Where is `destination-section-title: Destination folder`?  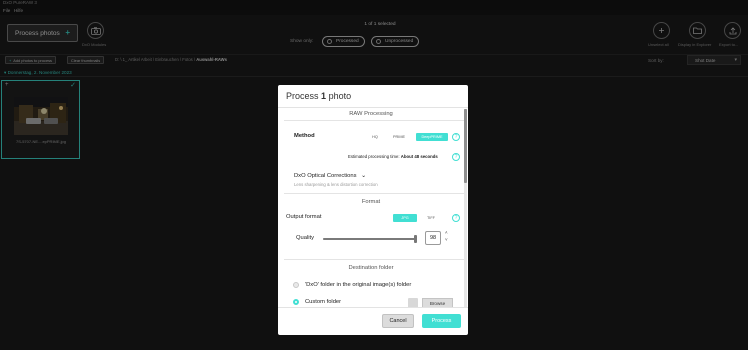
destination-section-title: Destination folder is located at coordinates (371, 268).